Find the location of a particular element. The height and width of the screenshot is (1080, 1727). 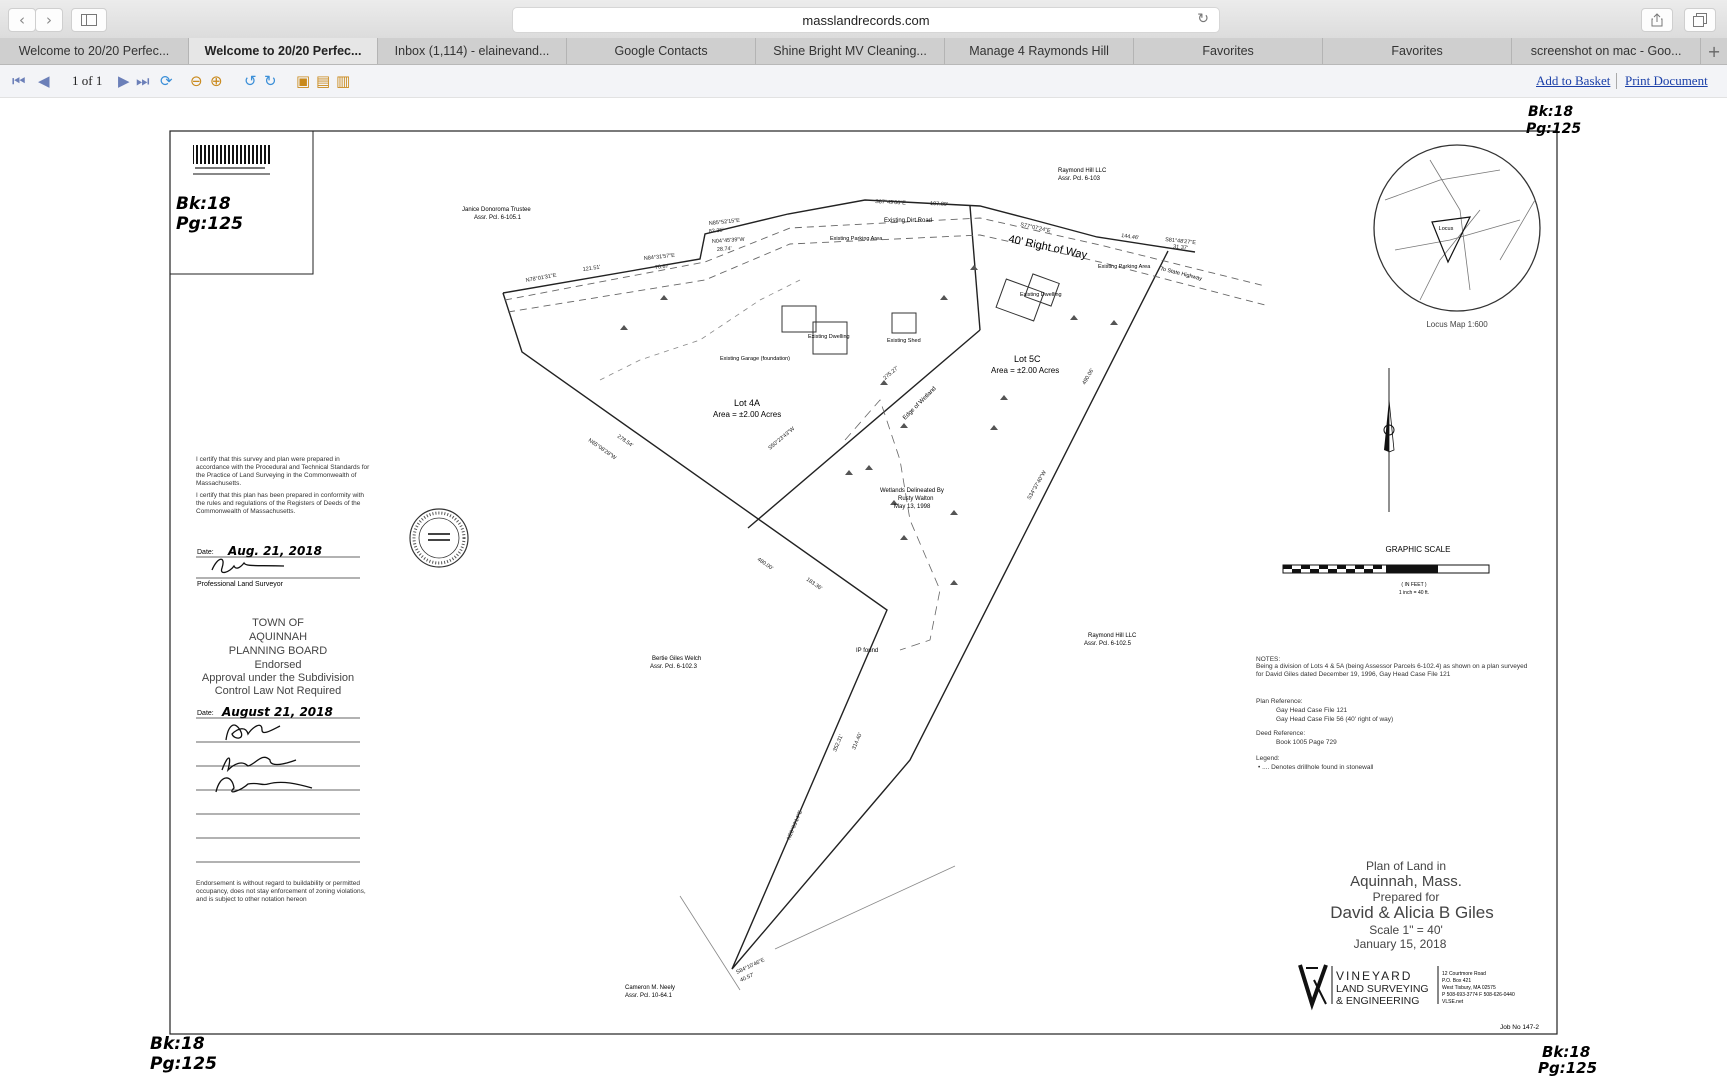

tab: Google Contacts is located at coordinates (662, 51).